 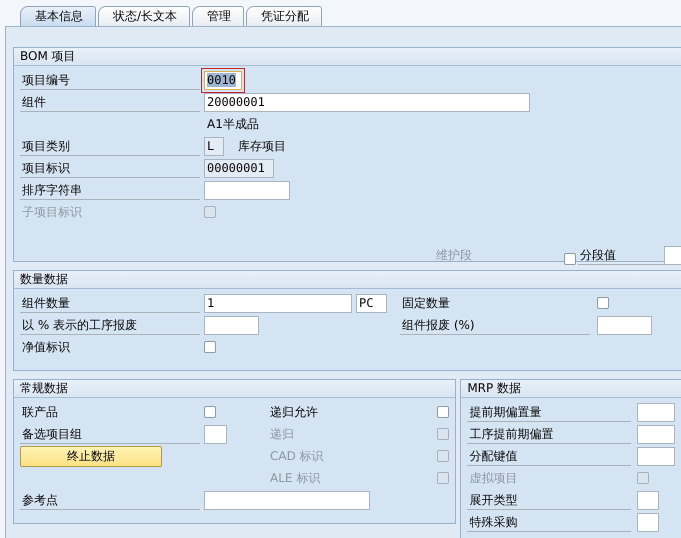 What do you see at coordinates (297, 456) in the screenshot?
I see `field-label: CAD 标识` at bounding box center [297, 456].